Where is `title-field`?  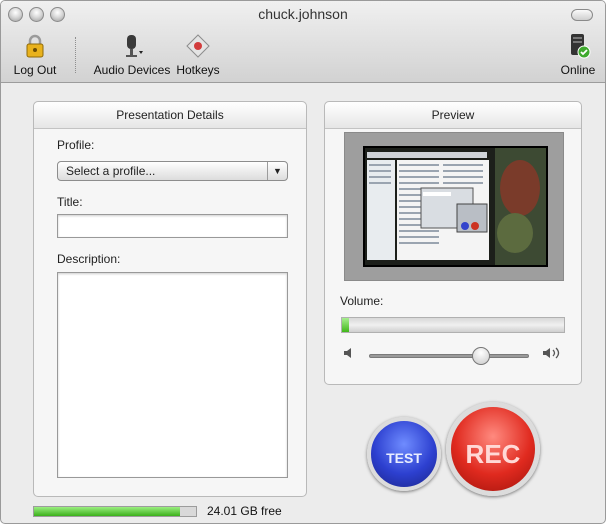 title-field is located at coordinates (172, 226).